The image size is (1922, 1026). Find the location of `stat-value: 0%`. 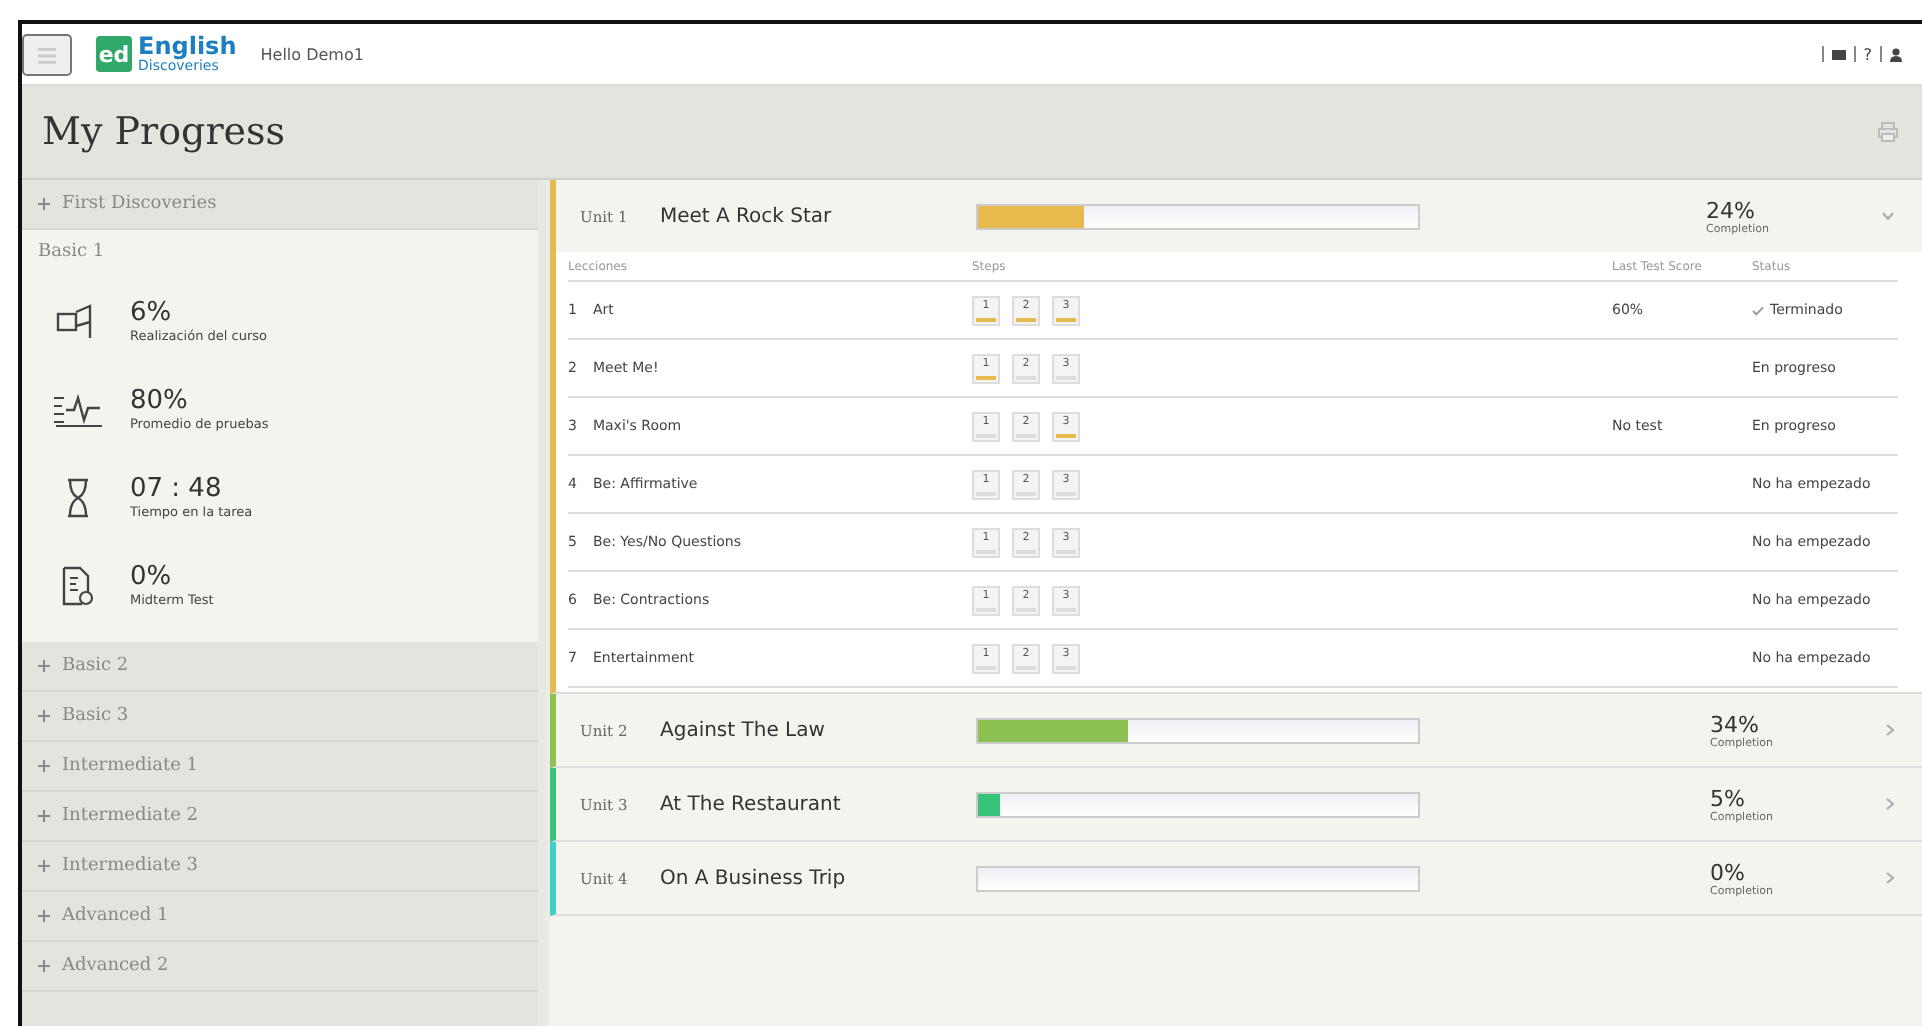

stat-value: 0% is located at coordinates (152, 578).